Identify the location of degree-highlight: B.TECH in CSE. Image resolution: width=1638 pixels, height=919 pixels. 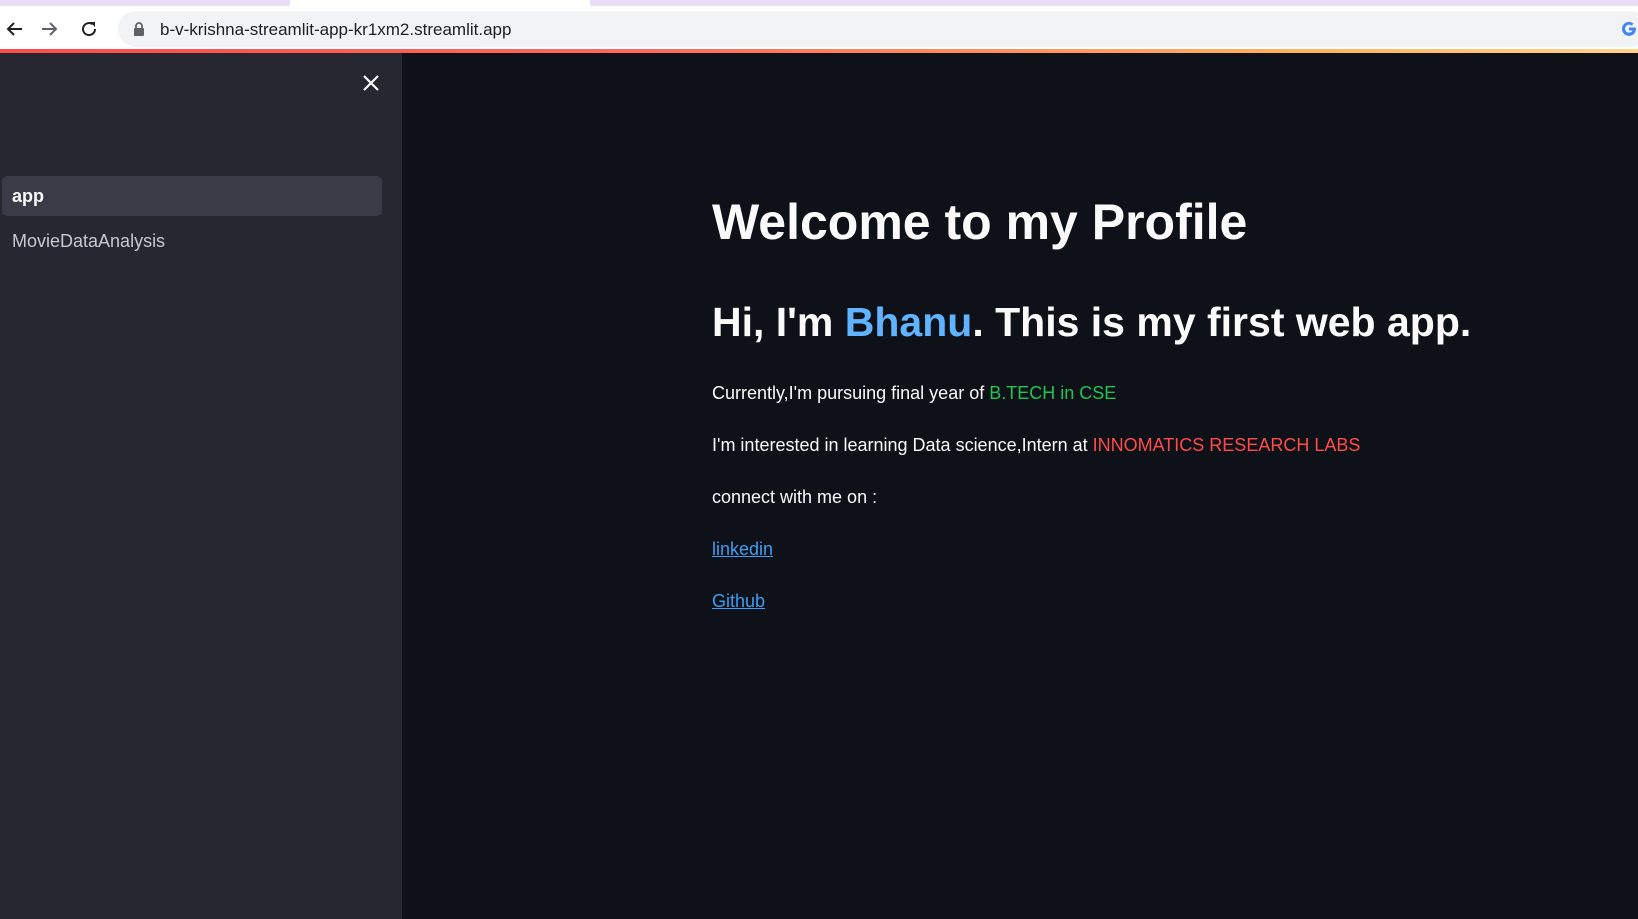
(1053, 393).